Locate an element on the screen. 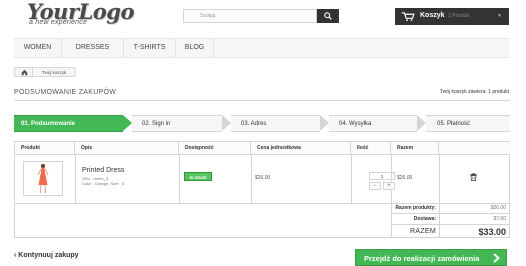 Image resolution: width=526 pixels, height=266 pixels. breadcrumb-current: Twój koszyk is located at coordinates (54, 72).